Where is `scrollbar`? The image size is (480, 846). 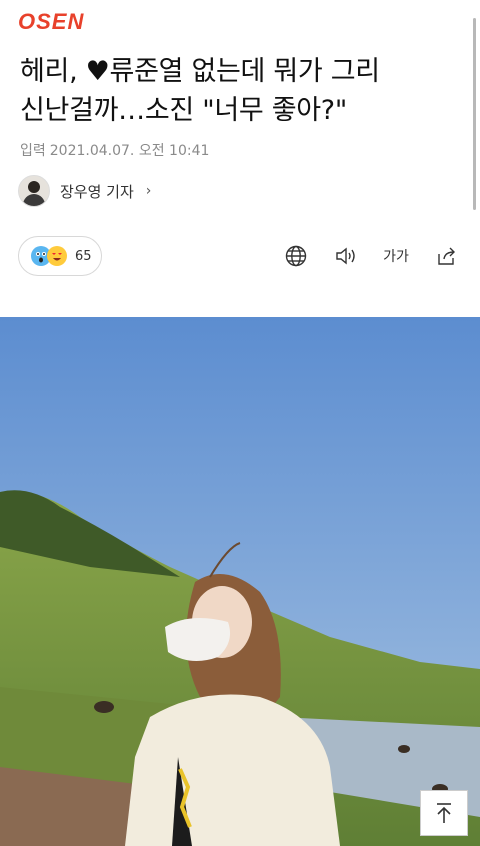
scrollbar is located at coordinates (474, 114).